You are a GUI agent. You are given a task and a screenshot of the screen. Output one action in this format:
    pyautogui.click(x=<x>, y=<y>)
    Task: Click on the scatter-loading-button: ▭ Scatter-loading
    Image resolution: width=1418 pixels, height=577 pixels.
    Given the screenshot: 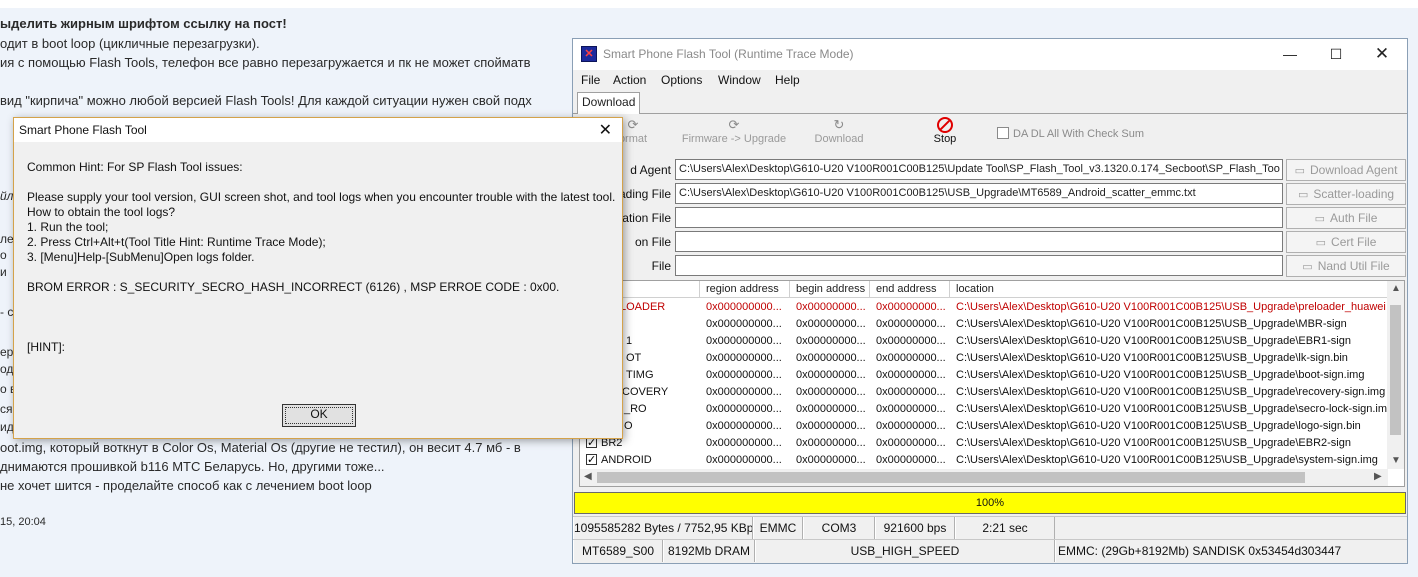 What is the action you would take?
    pyautogui.click(x=1346, y=194)
    